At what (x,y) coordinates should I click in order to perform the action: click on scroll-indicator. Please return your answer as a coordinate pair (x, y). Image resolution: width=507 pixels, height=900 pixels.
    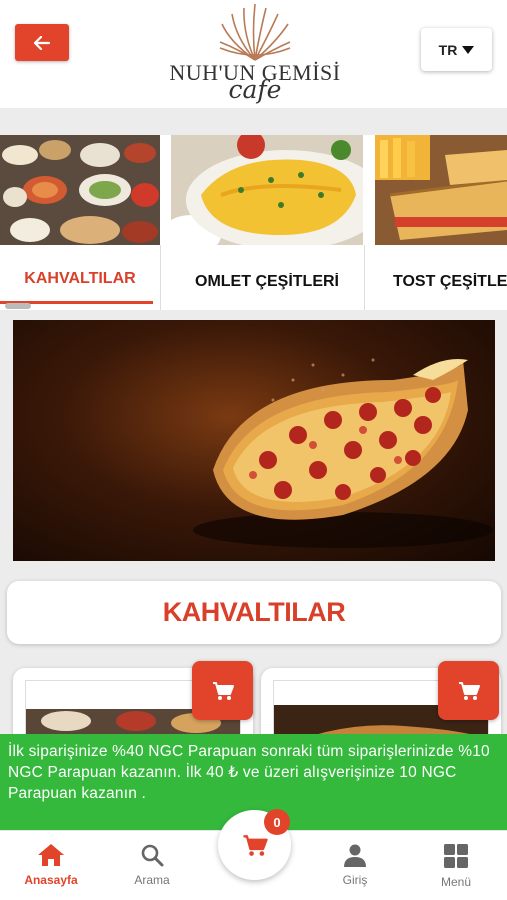
    Looking at the image, I should click on (18, 306).